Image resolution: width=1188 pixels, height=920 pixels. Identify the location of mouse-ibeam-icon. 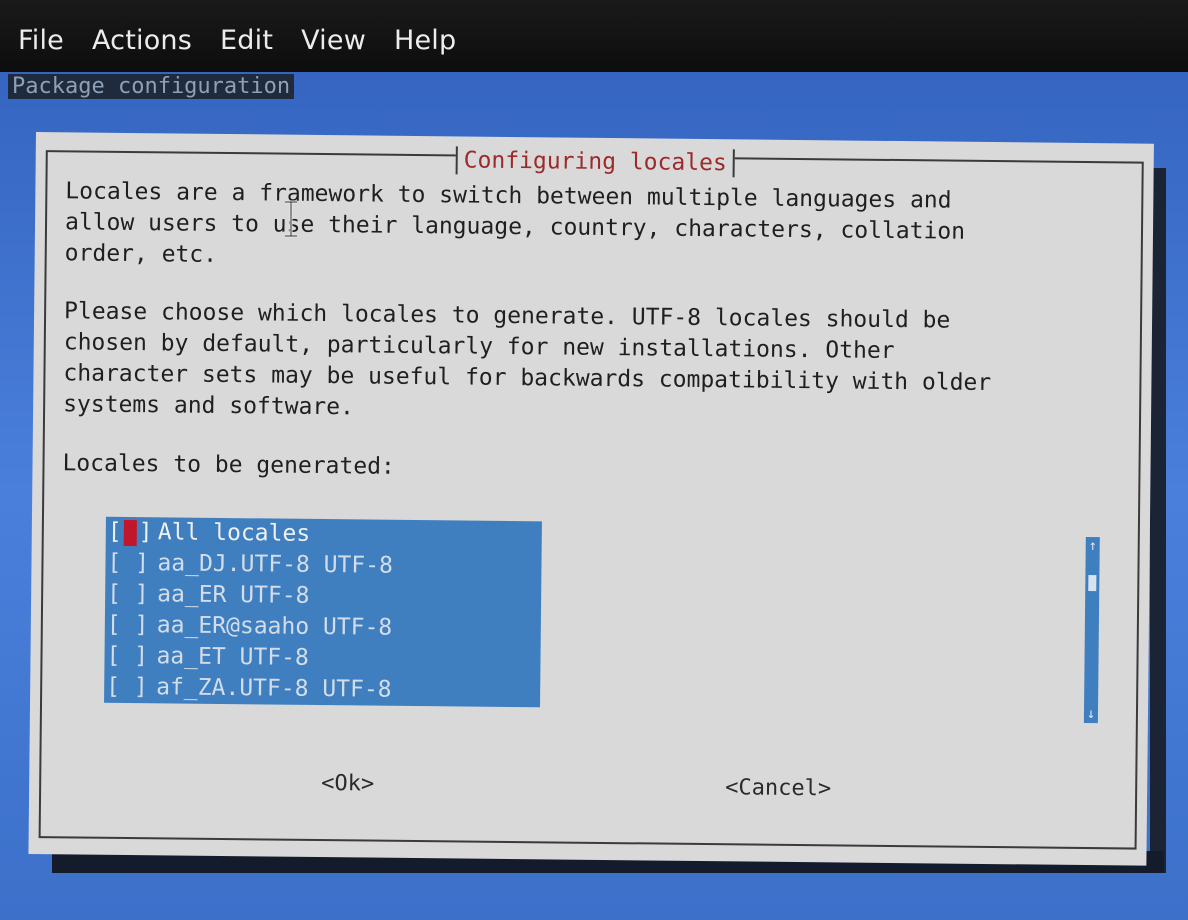
(291, 219).